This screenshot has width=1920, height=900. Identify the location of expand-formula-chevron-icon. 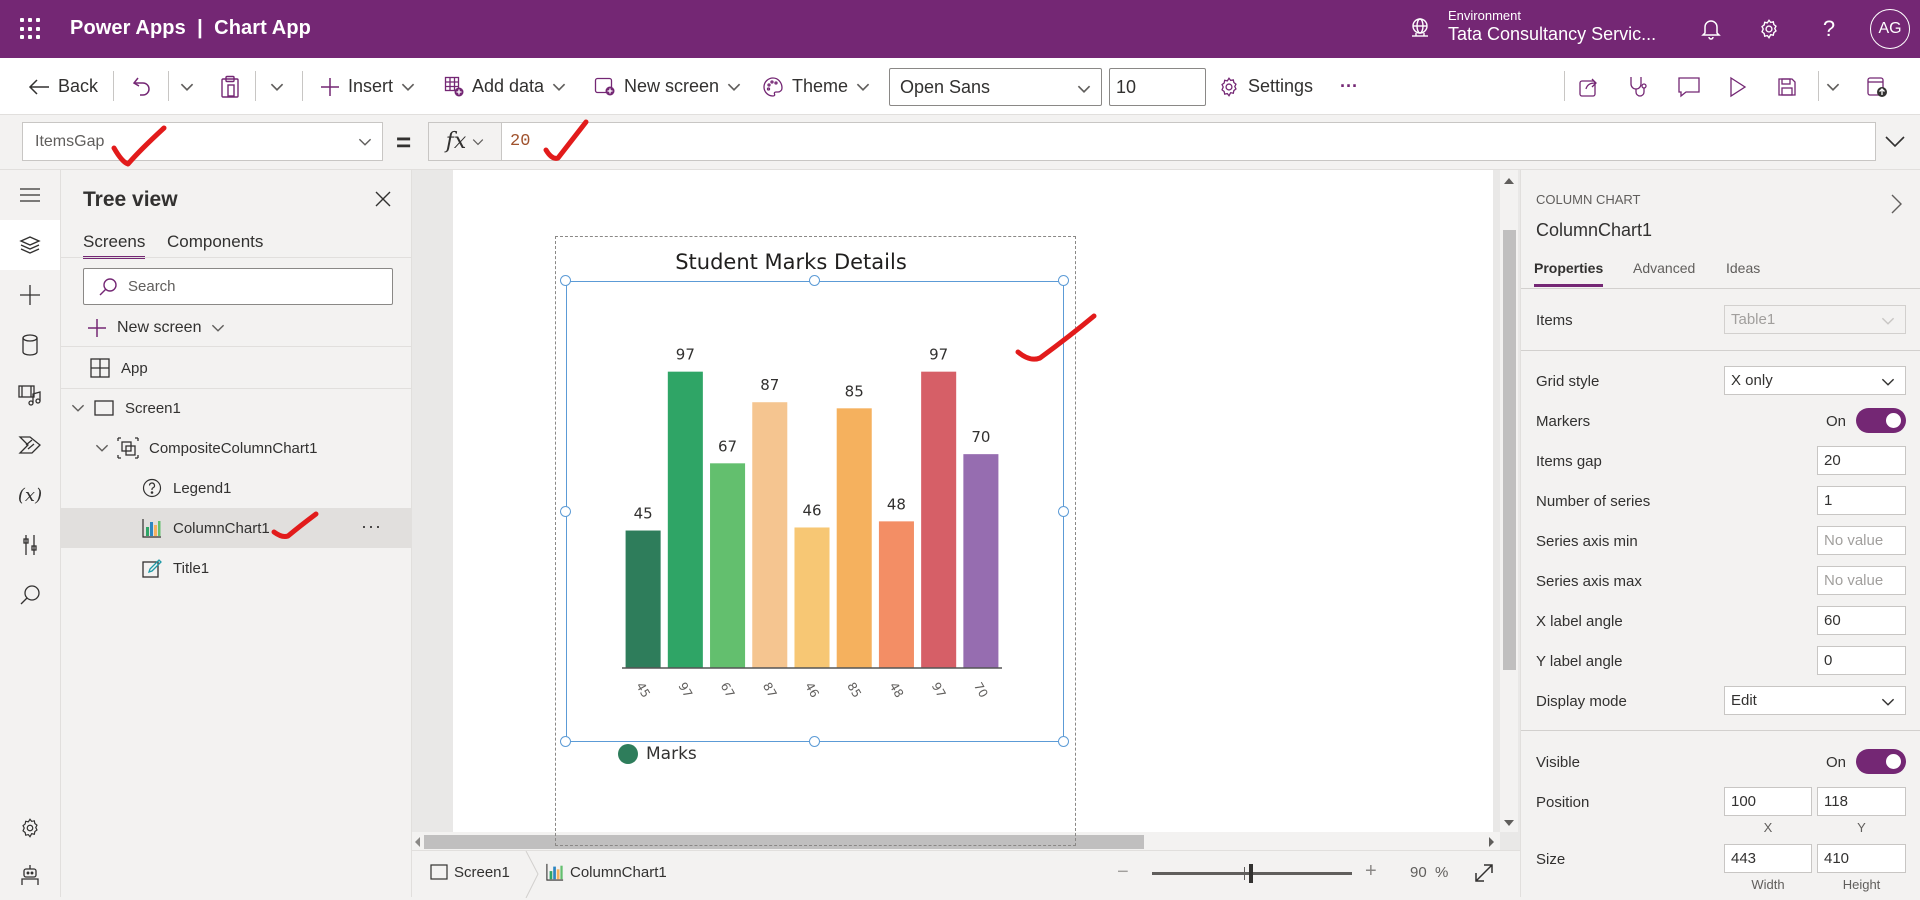
(1895, 141).